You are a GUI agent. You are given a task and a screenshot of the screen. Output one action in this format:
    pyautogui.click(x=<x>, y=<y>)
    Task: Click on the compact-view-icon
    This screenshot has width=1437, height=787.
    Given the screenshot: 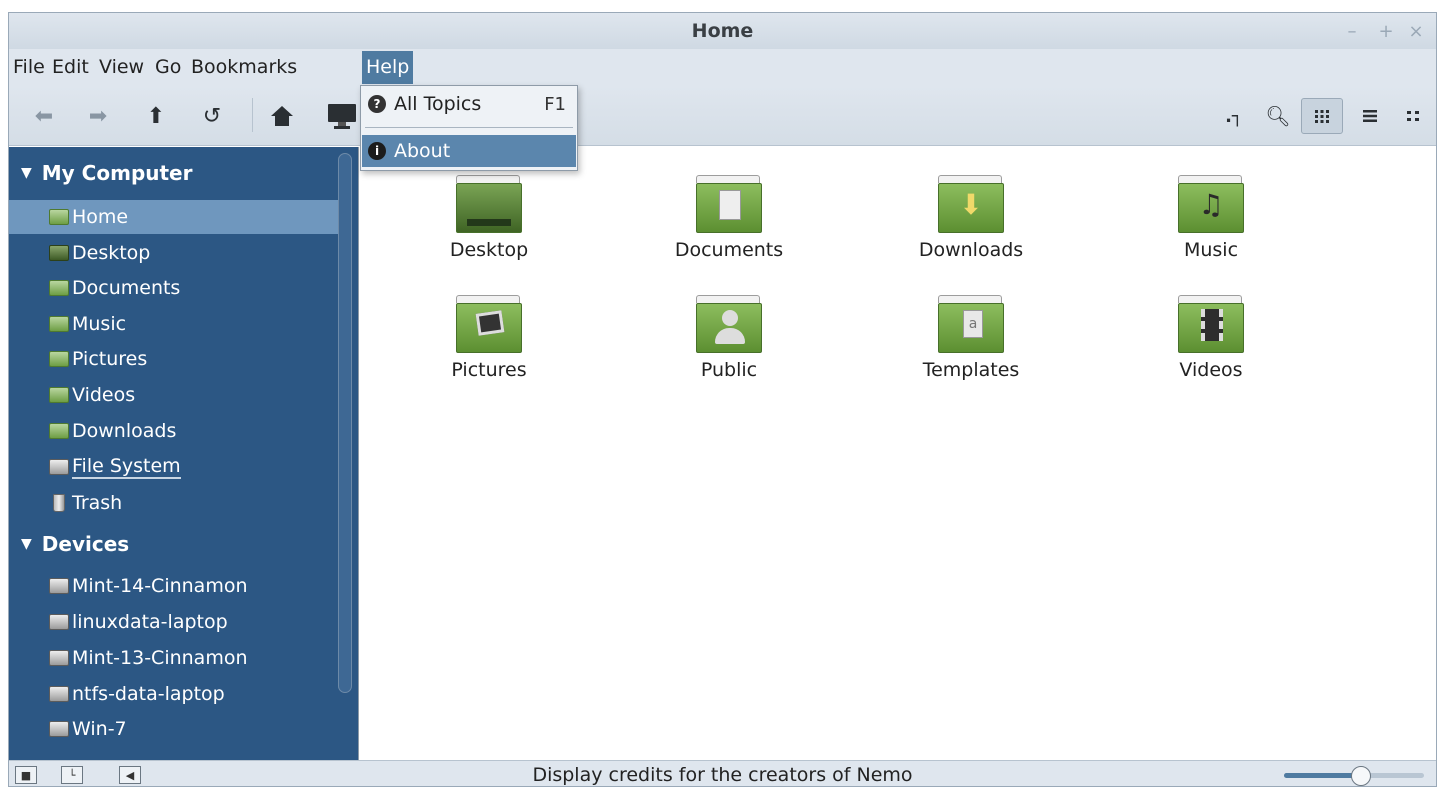 What is the action you would take?
    pyautogui.click(x=1414, y=116)
    